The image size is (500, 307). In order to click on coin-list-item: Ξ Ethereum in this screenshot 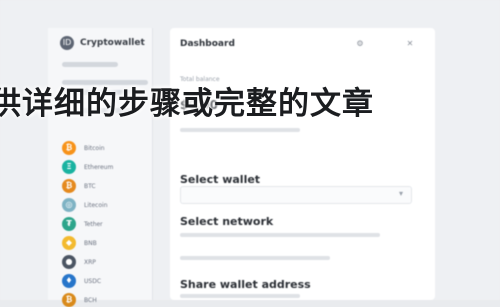, I will do `click(87, 167)`.